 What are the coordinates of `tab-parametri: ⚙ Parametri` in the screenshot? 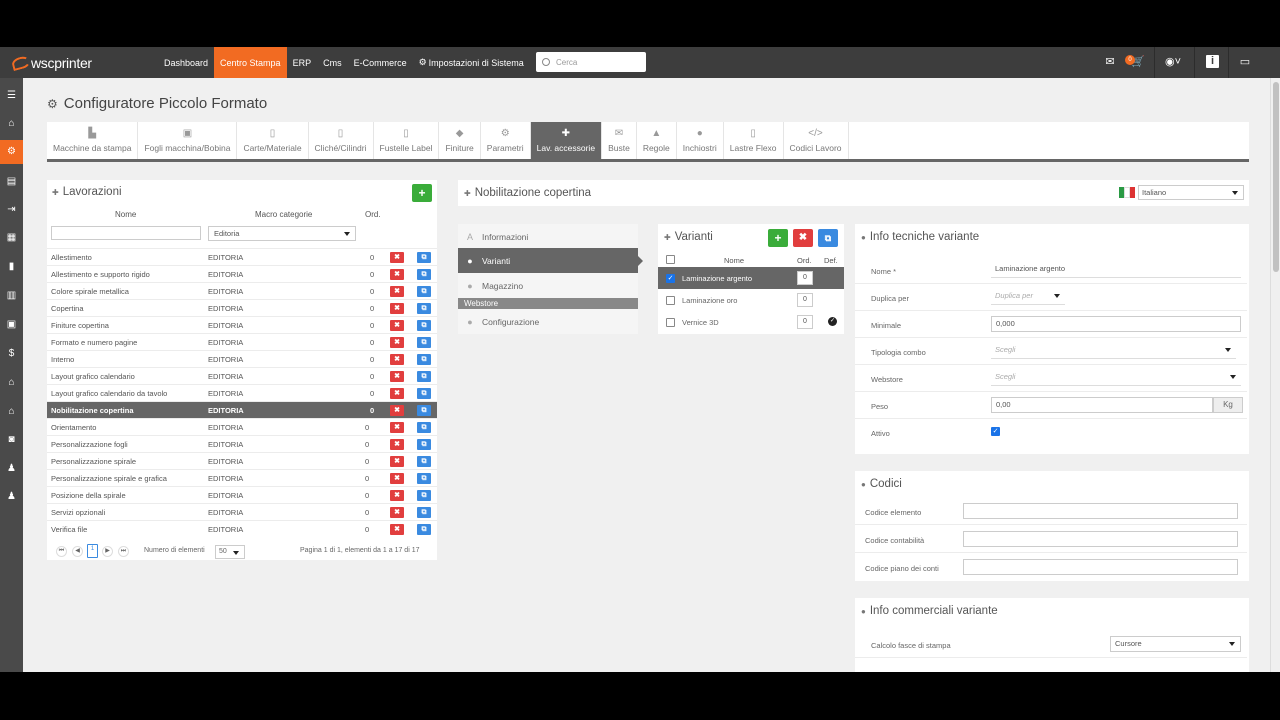 It's located at (506, 140).